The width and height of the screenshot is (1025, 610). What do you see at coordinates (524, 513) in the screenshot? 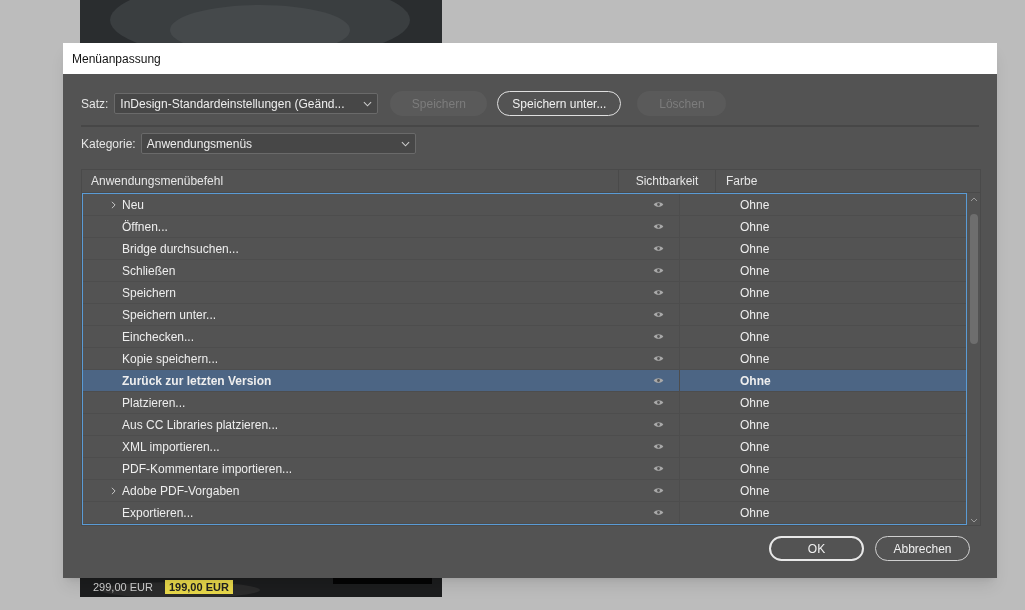
I see `table-row: Exportieren... Ohne` at bounding box center [524, 513].